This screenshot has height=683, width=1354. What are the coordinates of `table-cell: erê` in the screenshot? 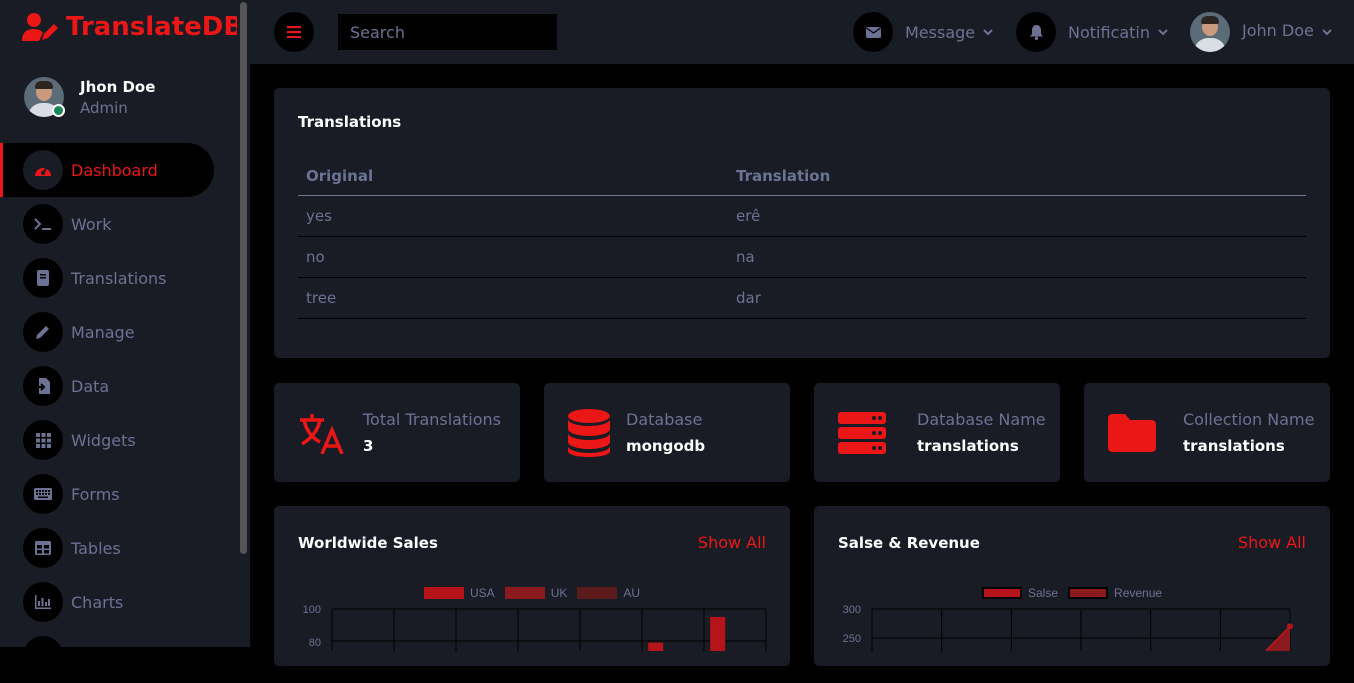 It's located at (1017, 216).